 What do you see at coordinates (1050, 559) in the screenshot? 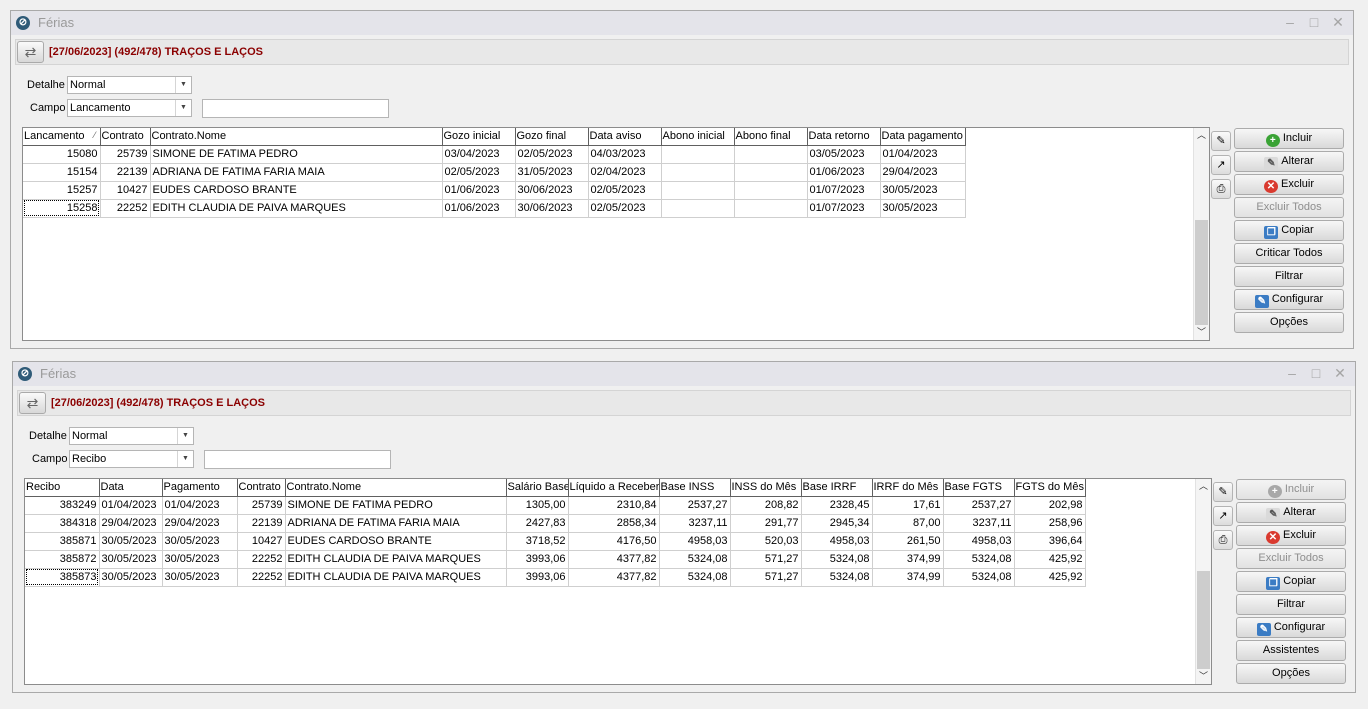
I see `table-cell-fgts-do-mes: 425,92` at bounding box center [1050, 559].